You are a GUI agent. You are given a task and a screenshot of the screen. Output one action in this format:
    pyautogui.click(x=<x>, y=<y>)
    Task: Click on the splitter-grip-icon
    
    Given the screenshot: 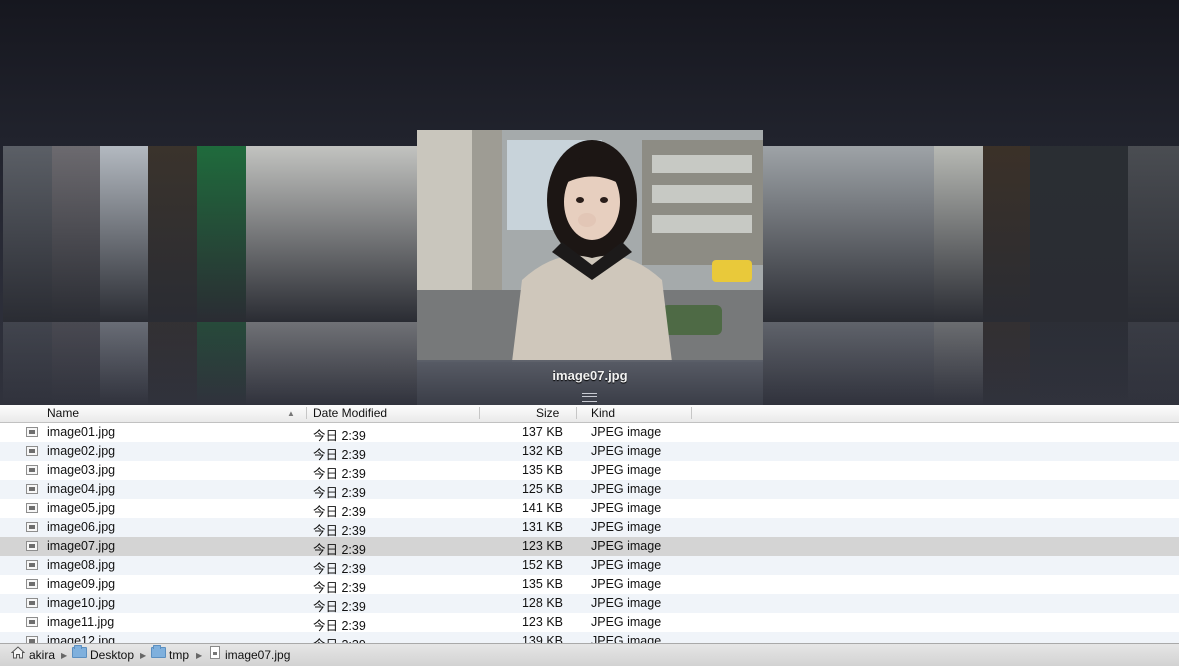 What is the action you would take?
    pyautogui.click(x=589, y=397)
    